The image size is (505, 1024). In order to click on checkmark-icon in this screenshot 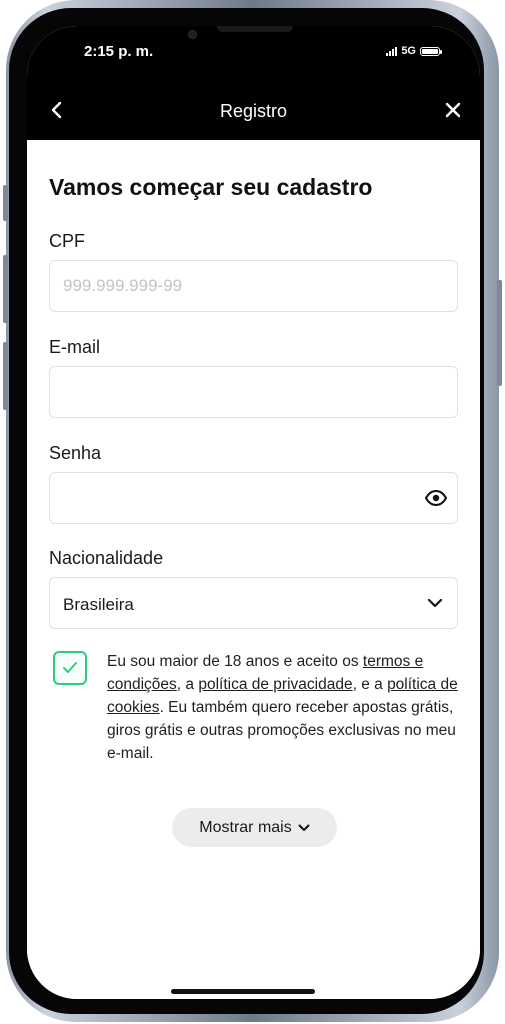, I will do `click(70, 667)`.